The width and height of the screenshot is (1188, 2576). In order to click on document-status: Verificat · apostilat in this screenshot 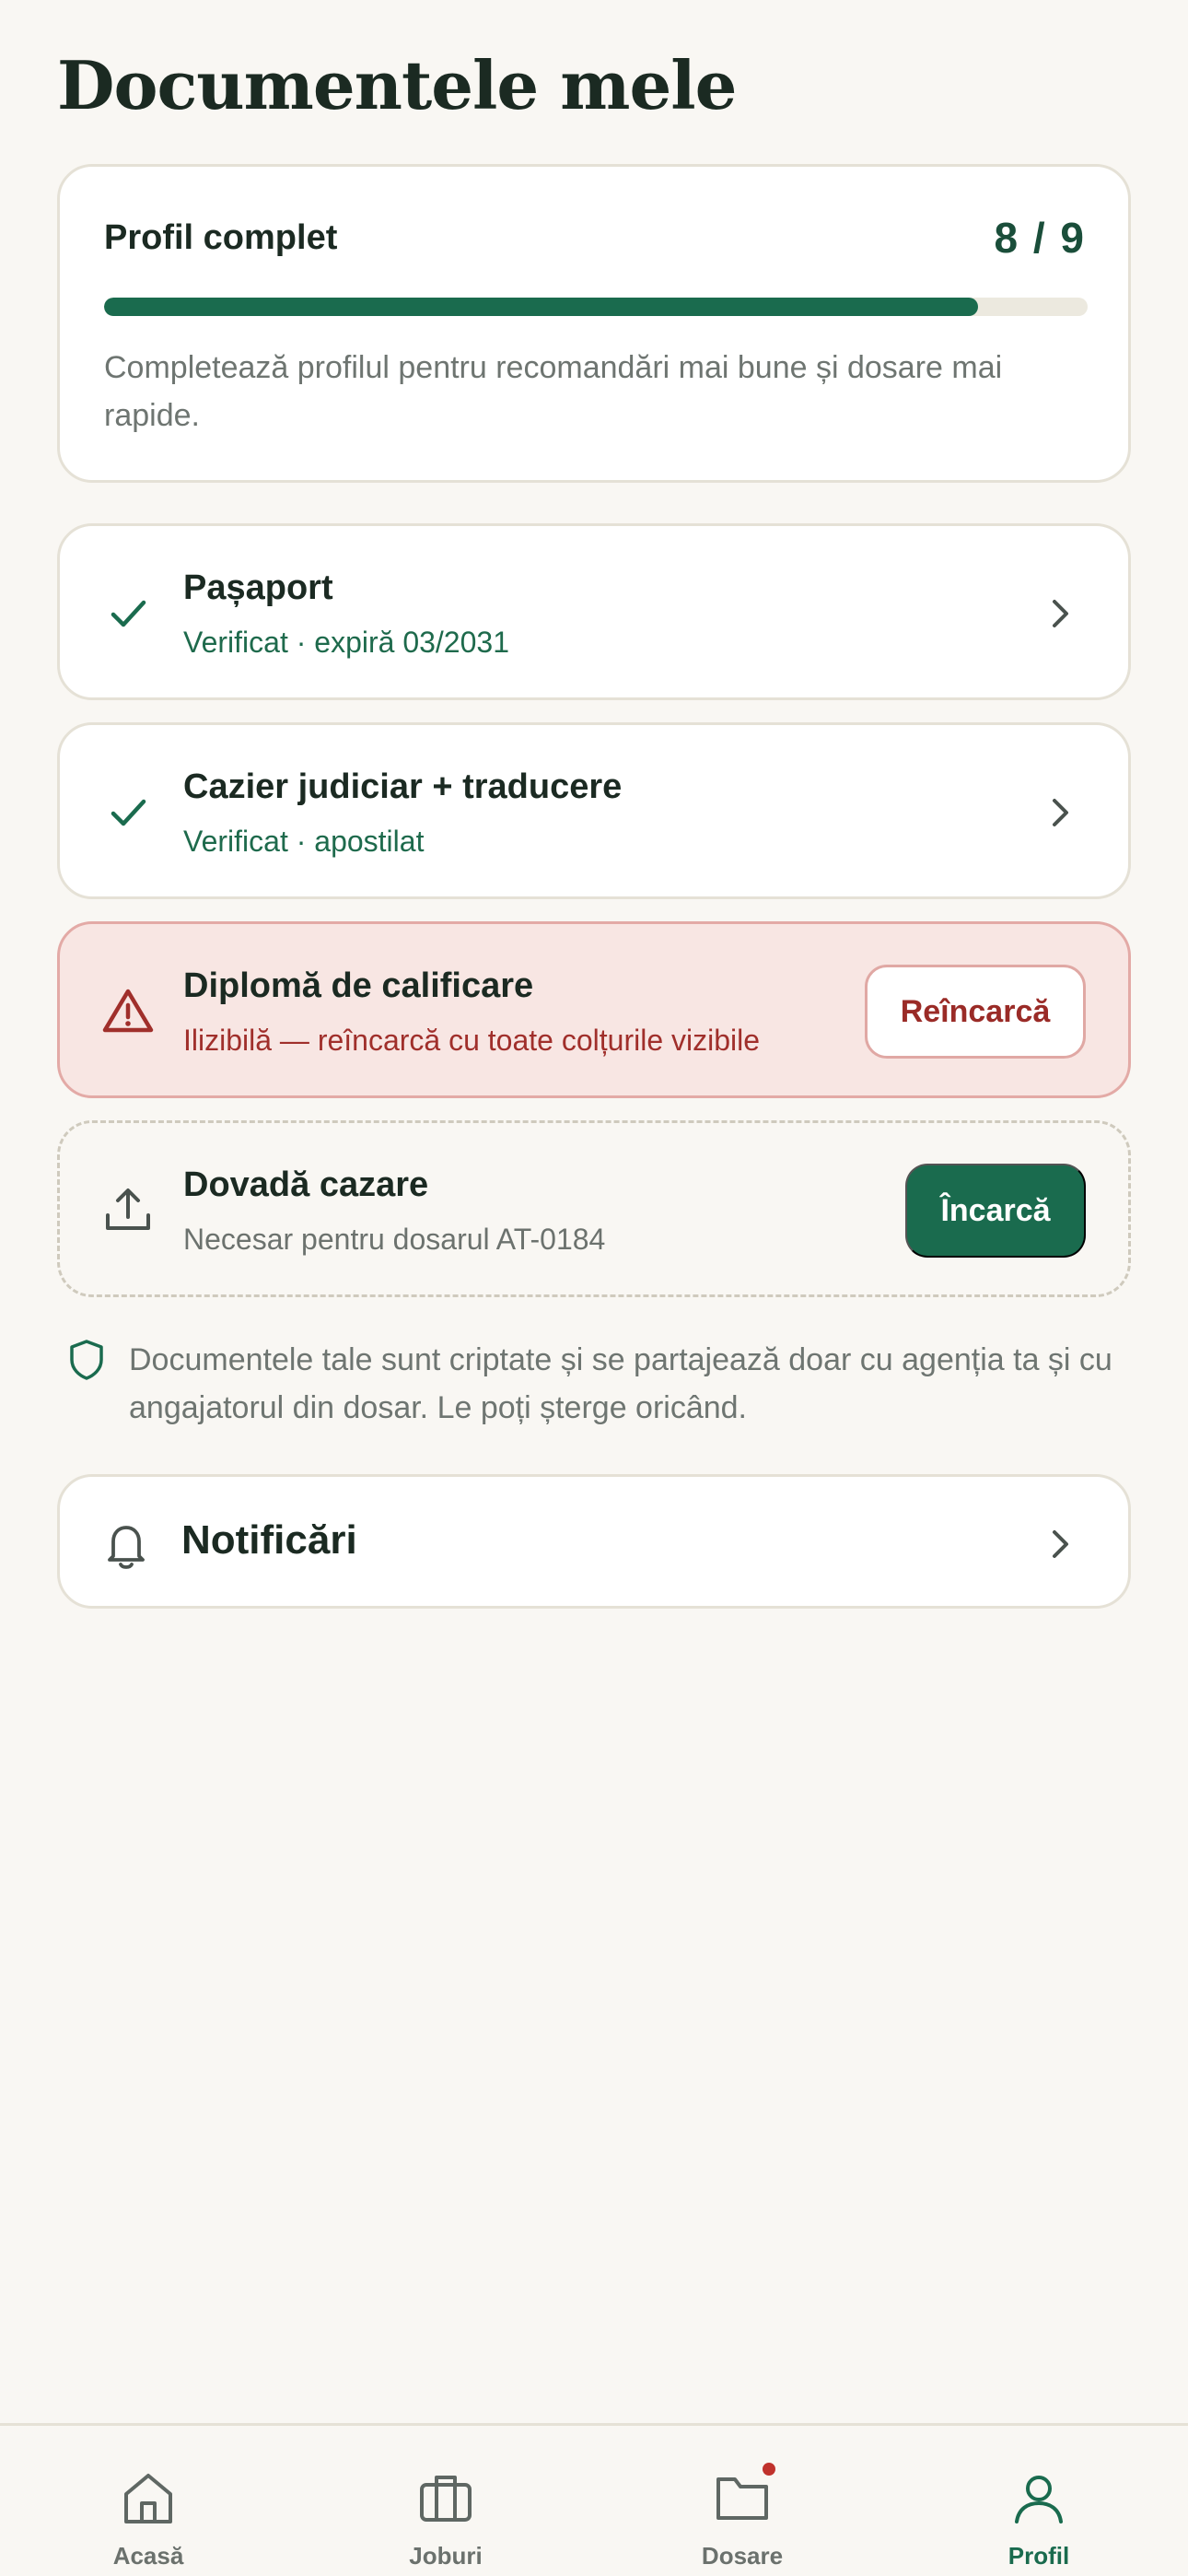, I will do `click(304, 841)`.